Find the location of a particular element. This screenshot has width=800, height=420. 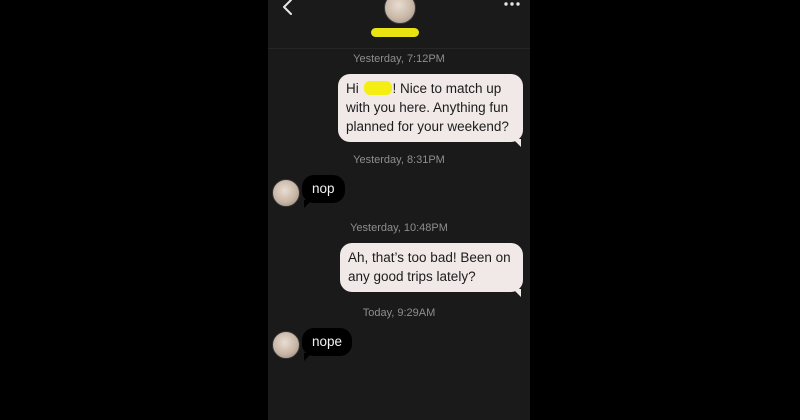

chevron-left-icon is located at coordinates (287, 7).